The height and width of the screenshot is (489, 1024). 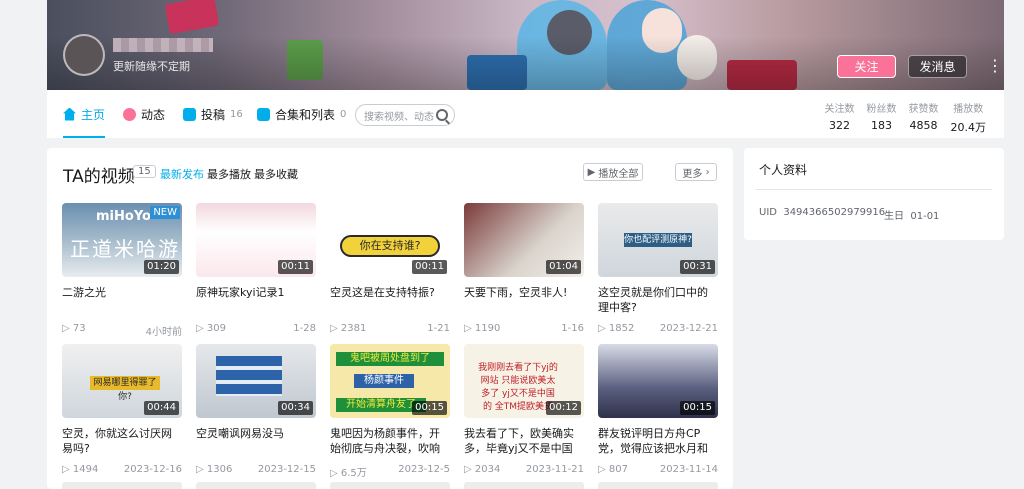 I want to click on tab-collections: 合集和列表 0, so click(x=301, y=114).